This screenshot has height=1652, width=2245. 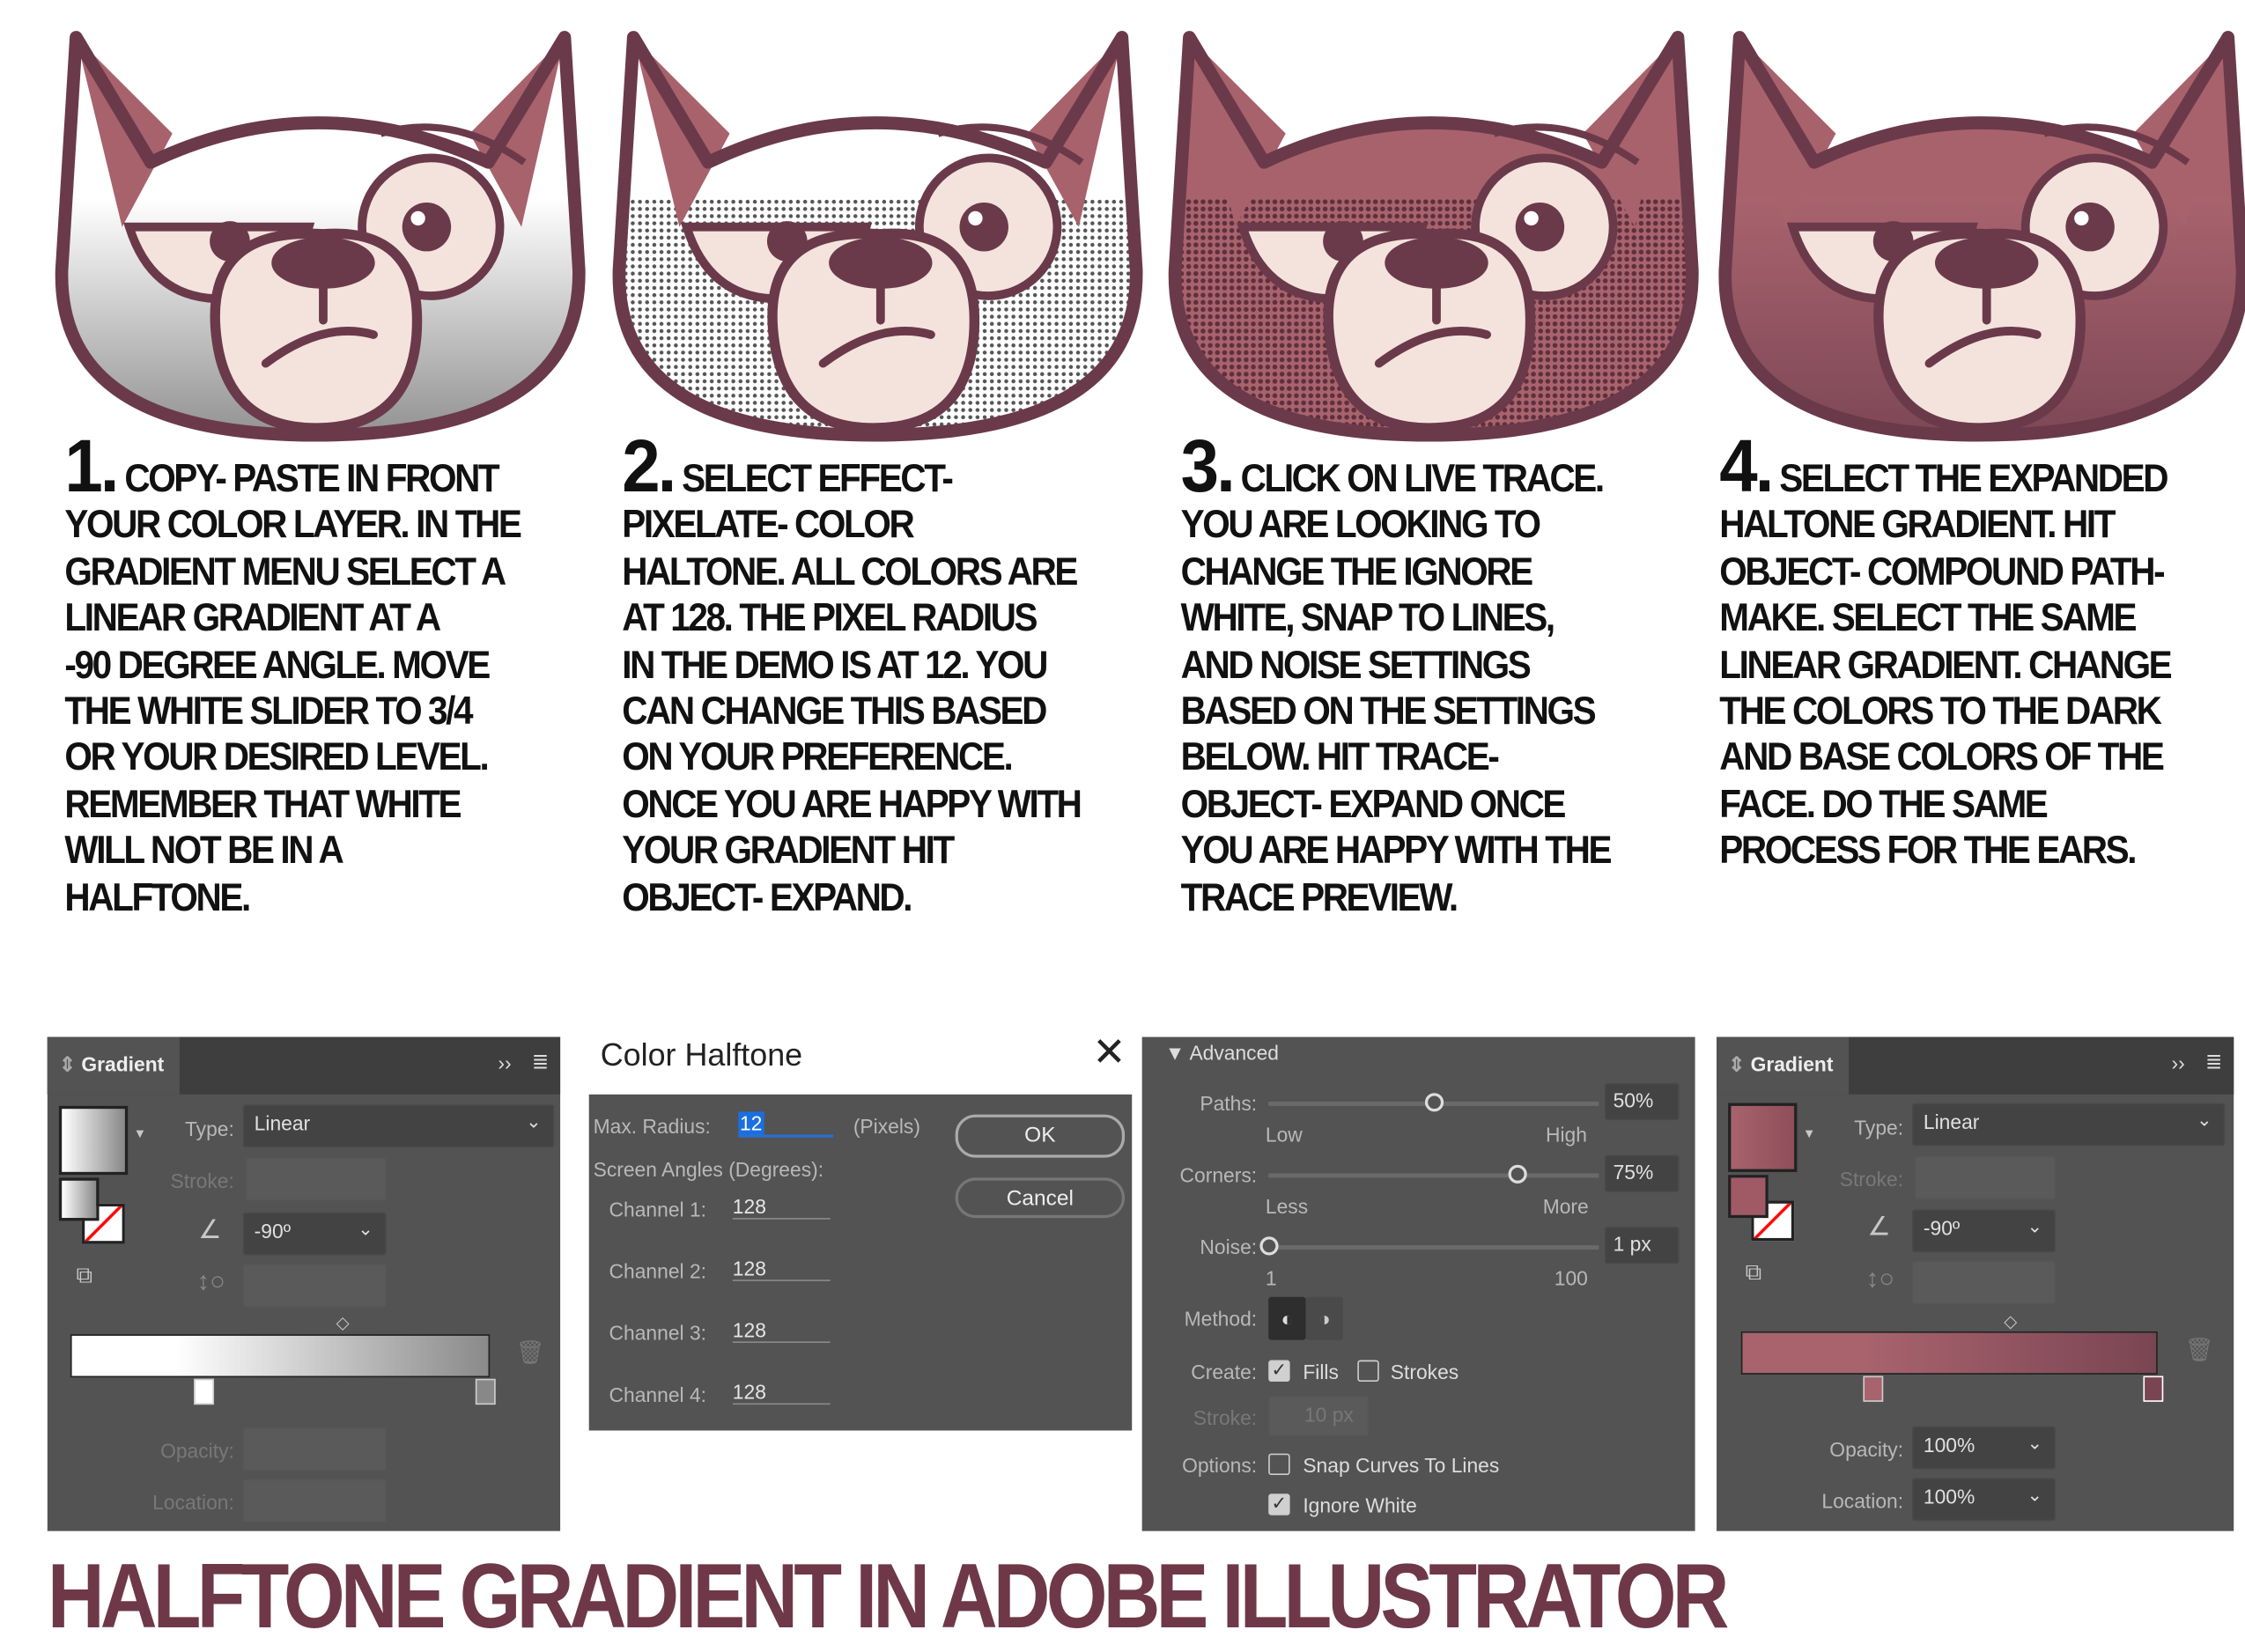 I want to click on noise-knob, so click(x=1269, y=1246).